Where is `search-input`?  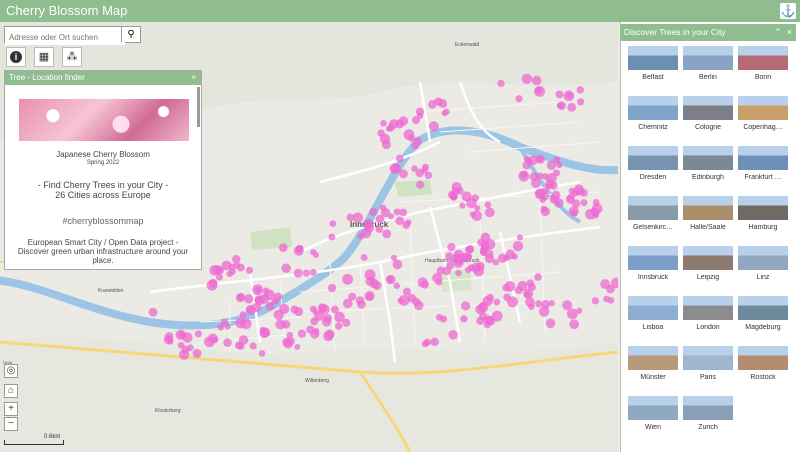 search-input is located at coordinates (65, 37).